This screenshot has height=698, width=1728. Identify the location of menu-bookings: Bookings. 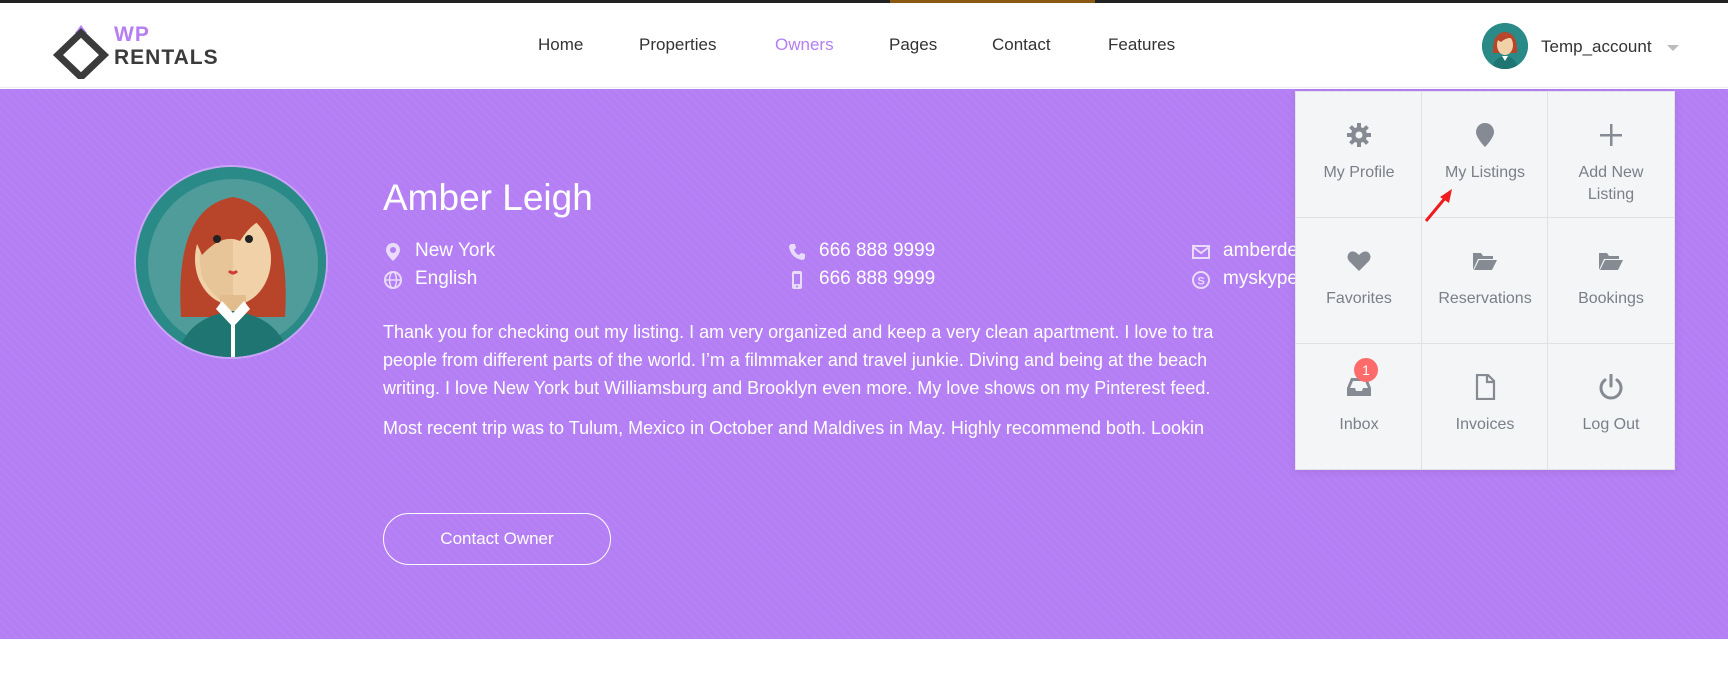
(1611, 281).